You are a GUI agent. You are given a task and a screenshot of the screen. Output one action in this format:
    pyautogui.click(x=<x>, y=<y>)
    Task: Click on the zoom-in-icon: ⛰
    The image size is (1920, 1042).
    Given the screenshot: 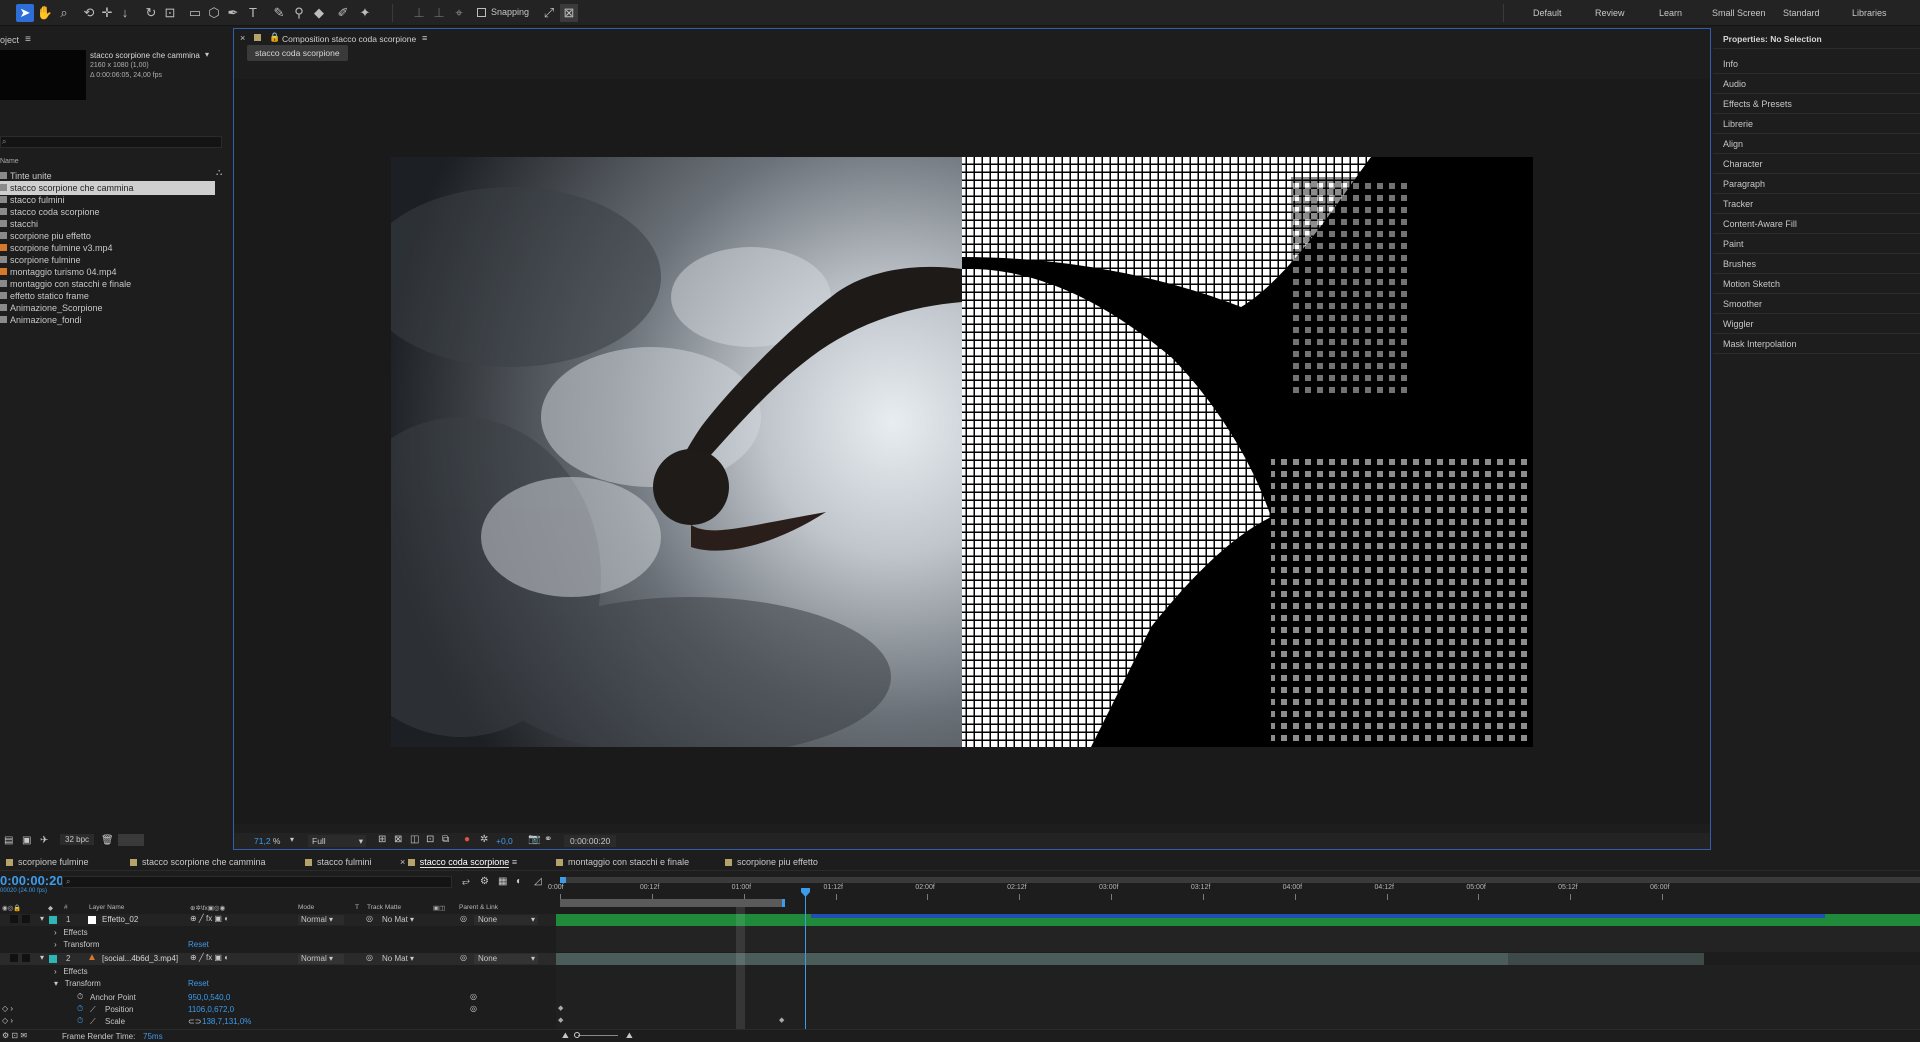 What is the action you would take?
    pyautogui.click(x=629, y=1036)
    